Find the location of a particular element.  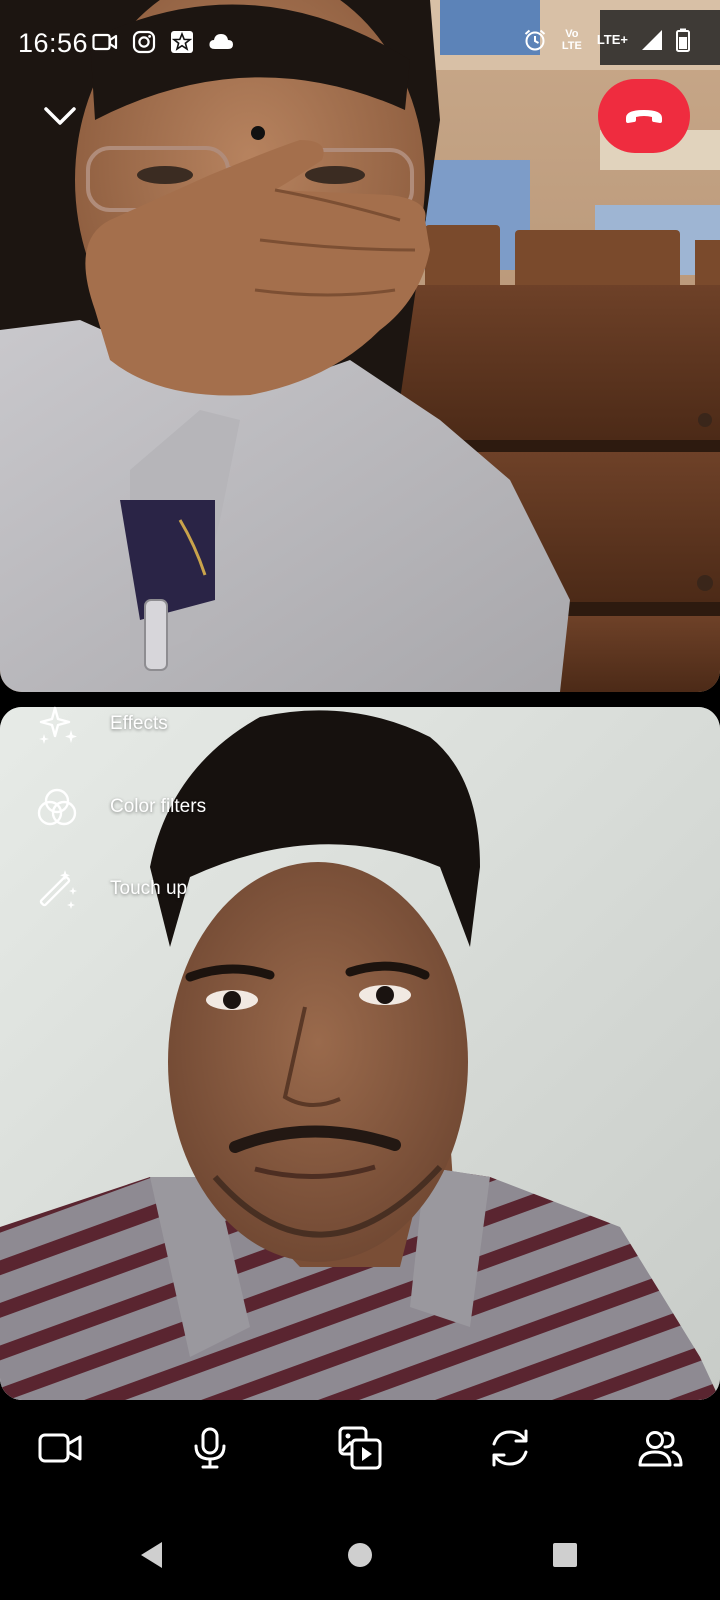

video-recorder-icon is located at coordinates (105, 42).